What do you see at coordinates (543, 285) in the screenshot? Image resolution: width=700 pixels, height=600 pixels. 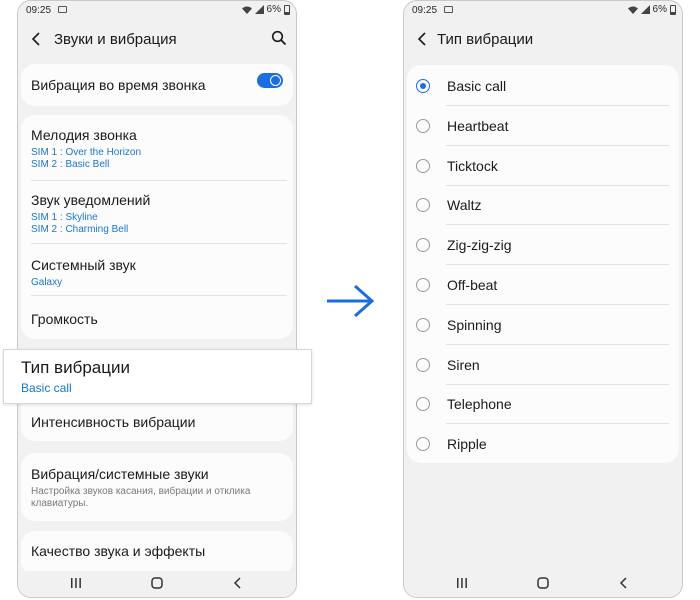 I see `vibration-option-item: Off-beat` at bounding box center [543, 285].